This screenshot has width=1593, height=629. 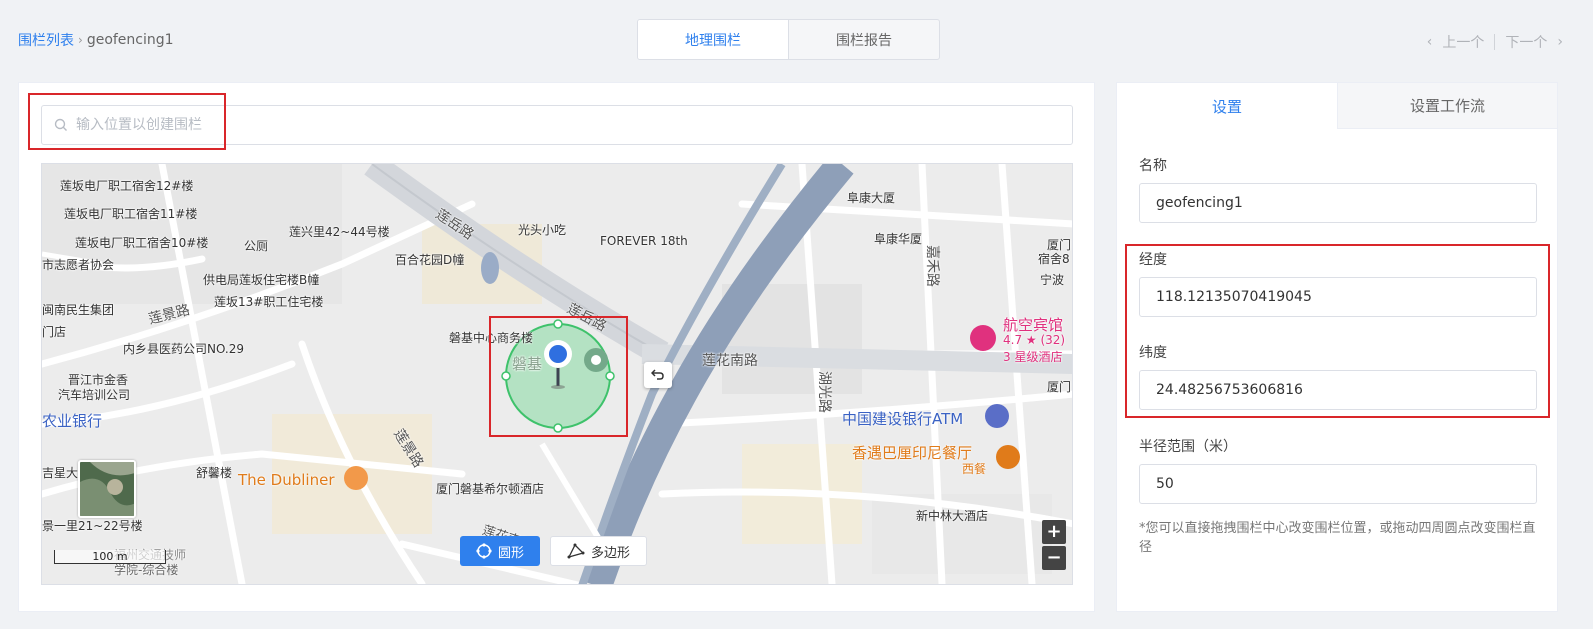 What do you see at coordinates (511, 553) in the screenshot?
I see `circle-shape-label: 圆形` at bounding box center [511, 553].